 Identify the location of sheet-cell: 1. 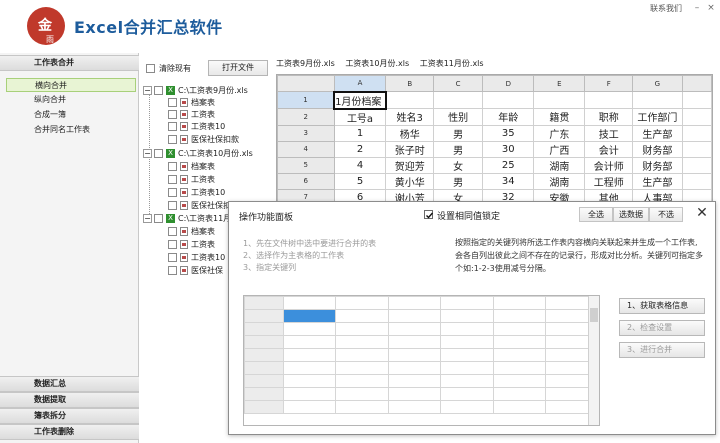
(360, 133).